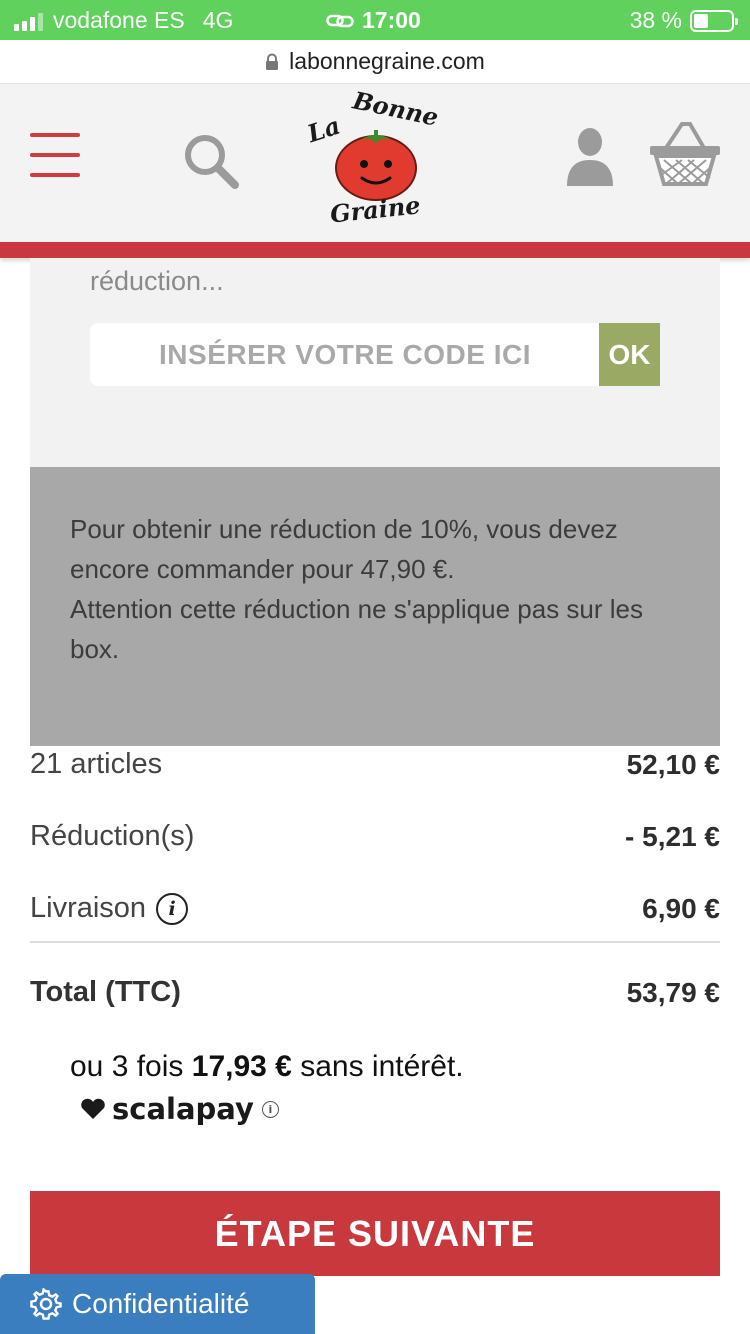  Describe the element at coordinates (183, 1109) in the screenshot. I see `scalapay-logo-text: scalapay` at that location.